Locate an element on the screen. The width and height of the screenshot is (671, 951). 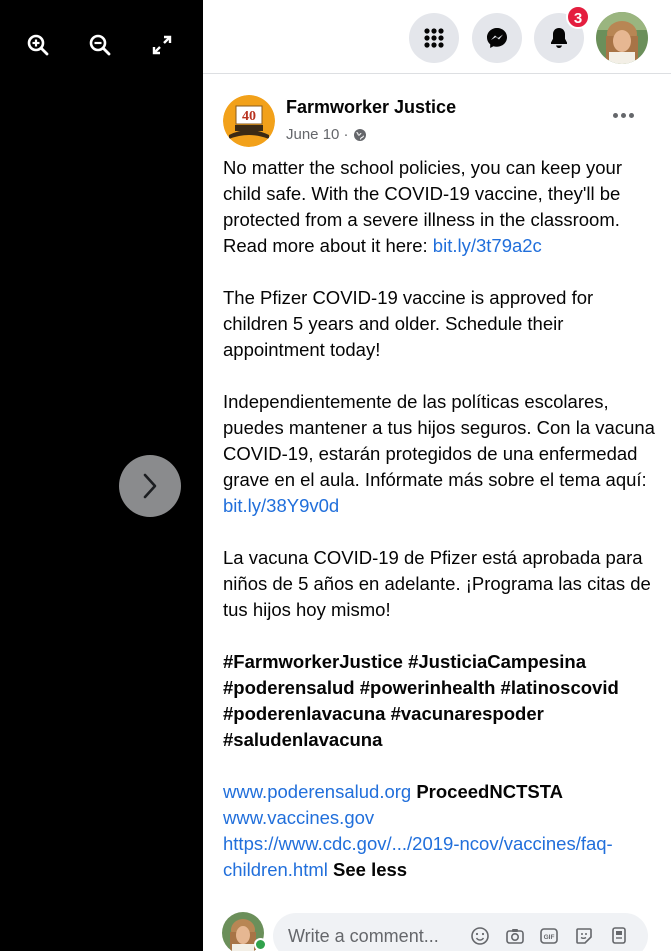
chevron-right-icon is located at coordinates (150, 486).